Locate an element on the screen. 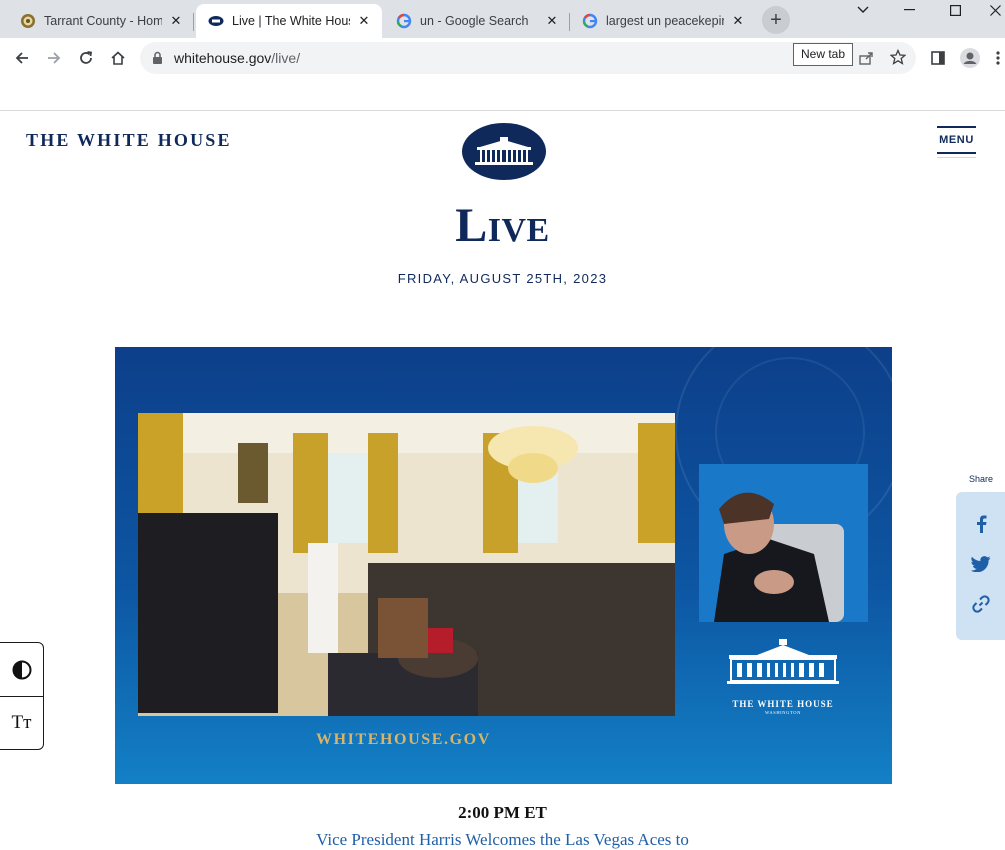 The height and width of the screenshot is (850, 1005). white-house-icon is located at coordinates (216, 21).